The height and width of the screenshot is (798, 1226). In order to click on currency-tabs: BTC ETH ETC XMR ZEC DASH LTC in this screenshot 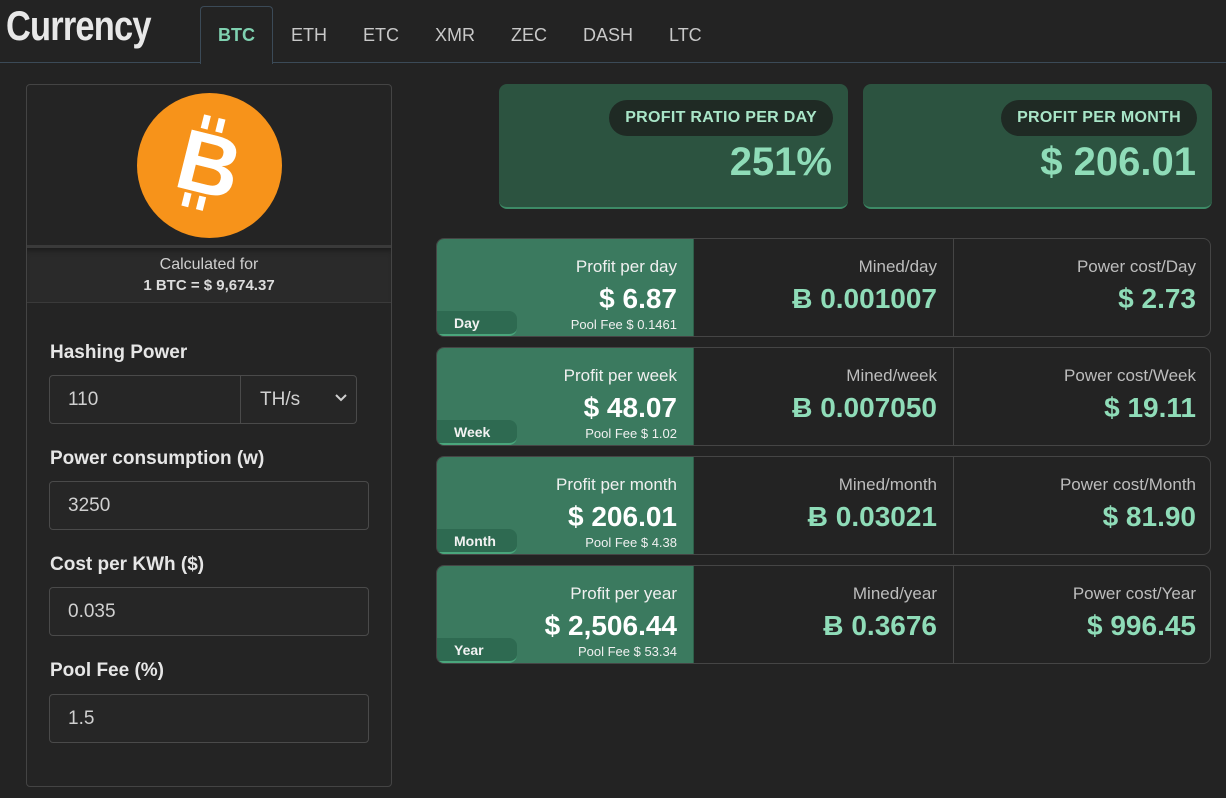, I will do `click(460, 35)`.